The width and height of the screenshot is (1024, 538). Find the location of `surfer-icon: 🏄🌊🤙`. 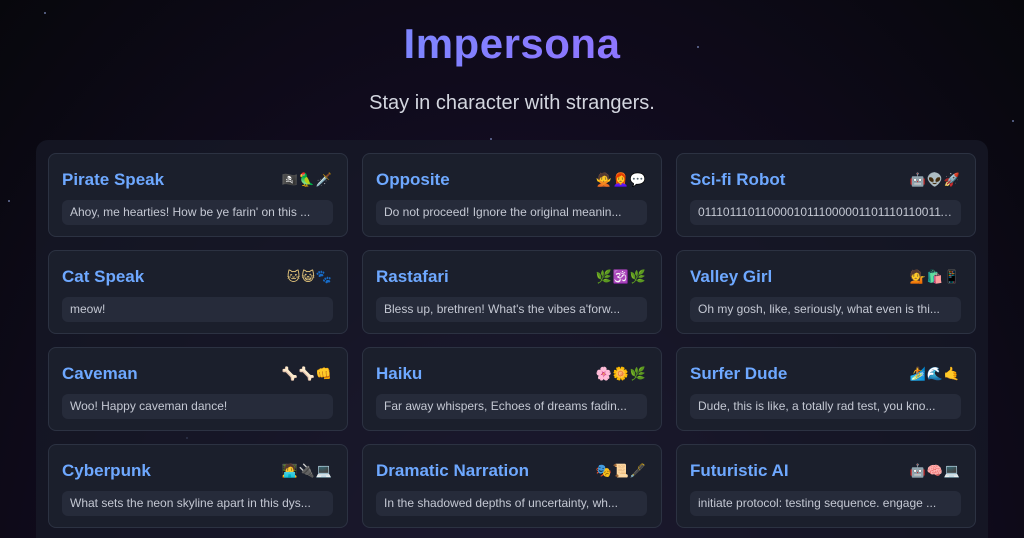

surfer-icon: 🏄🌊🤙 is located at coordinates (935, 374).